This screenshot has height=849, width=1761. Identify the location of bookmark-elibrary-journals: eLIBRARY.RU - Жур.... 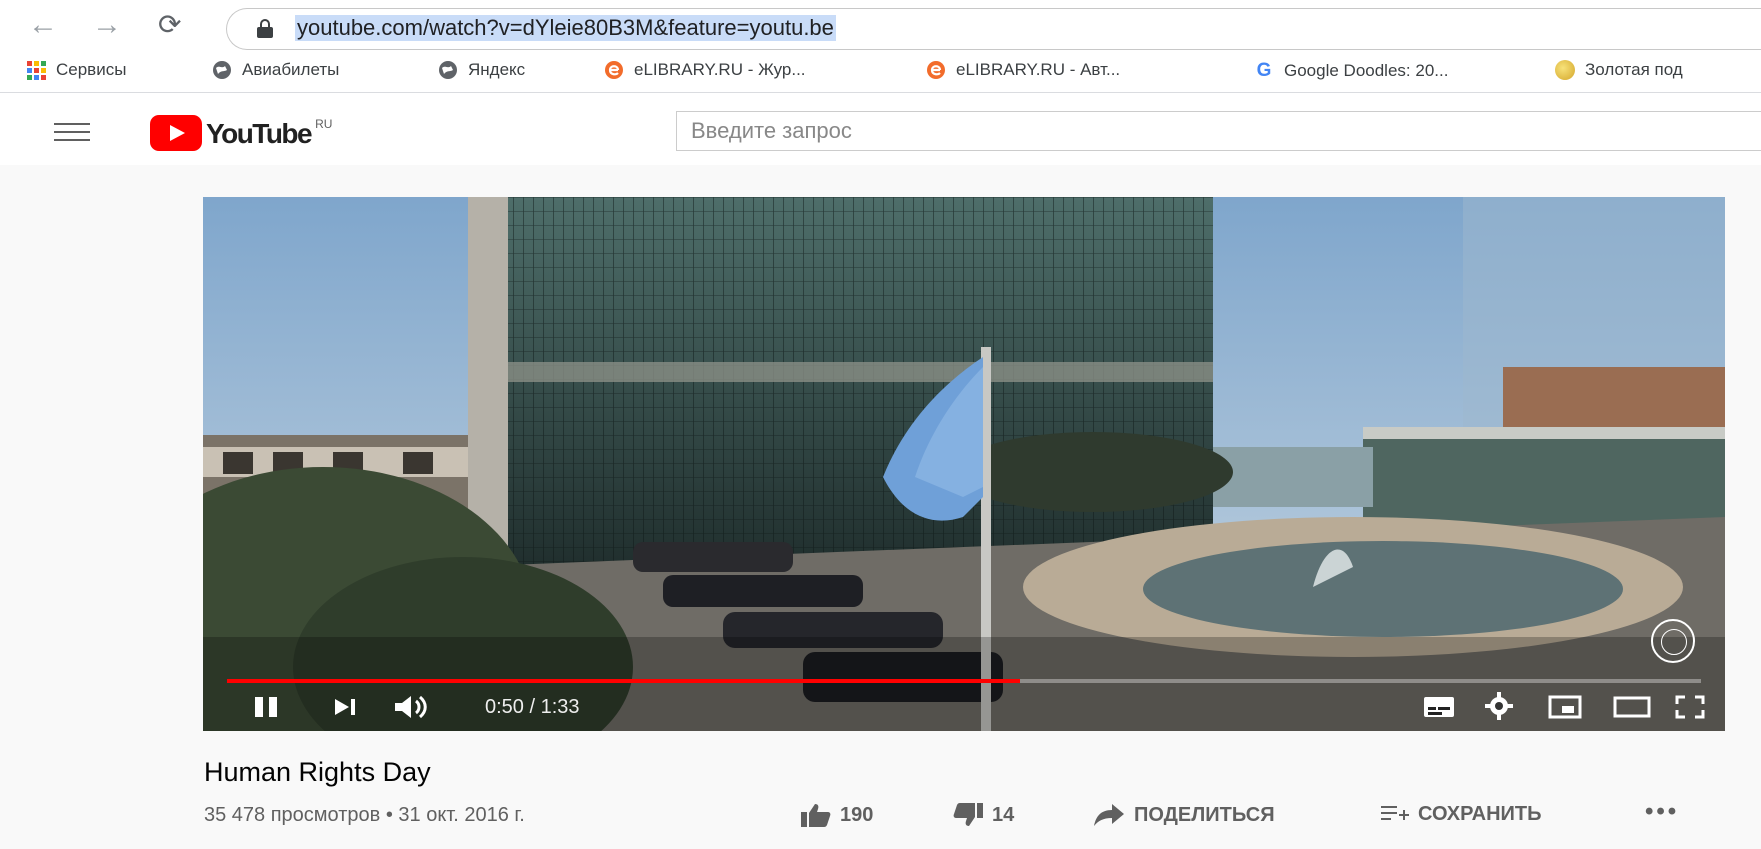
(705, 70).